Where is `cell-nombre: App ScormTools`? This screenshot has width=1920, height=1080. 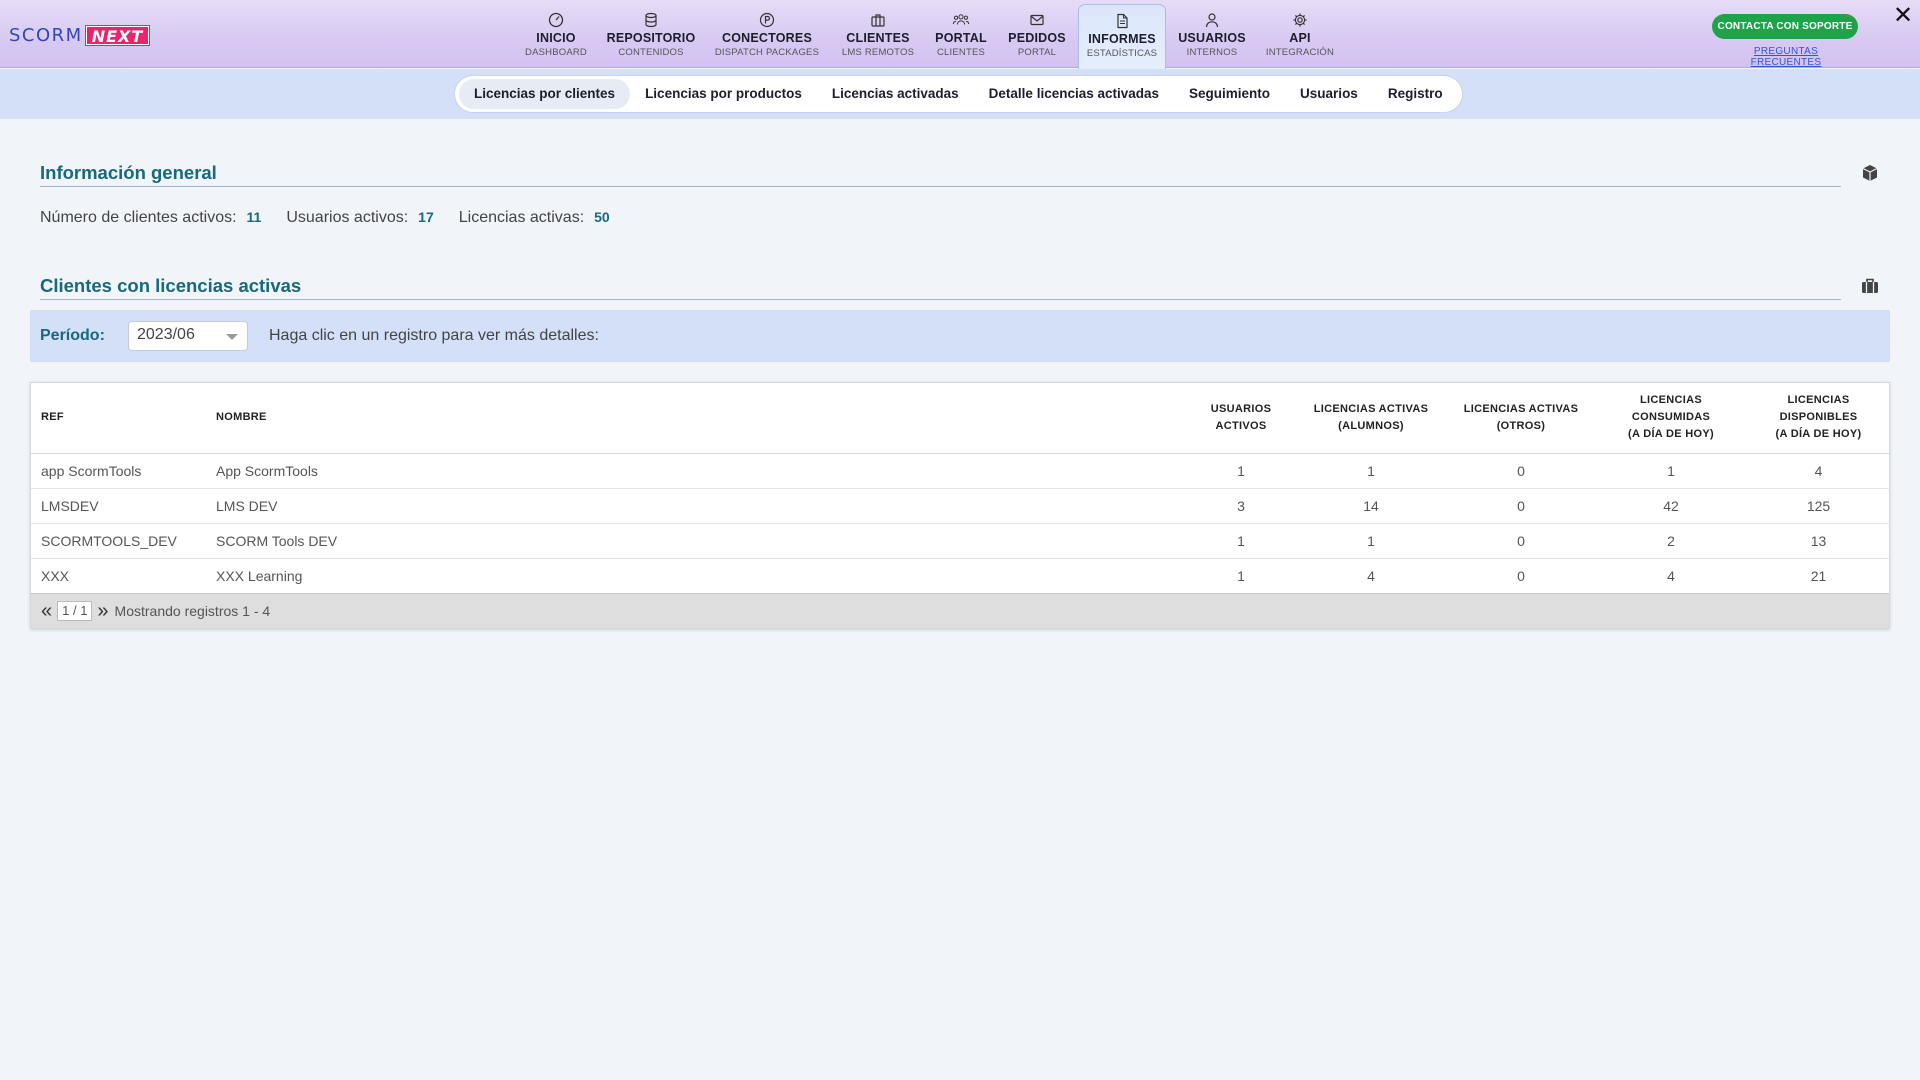
cell-nombre: App ScormTools is located at coordinates (267, 470).